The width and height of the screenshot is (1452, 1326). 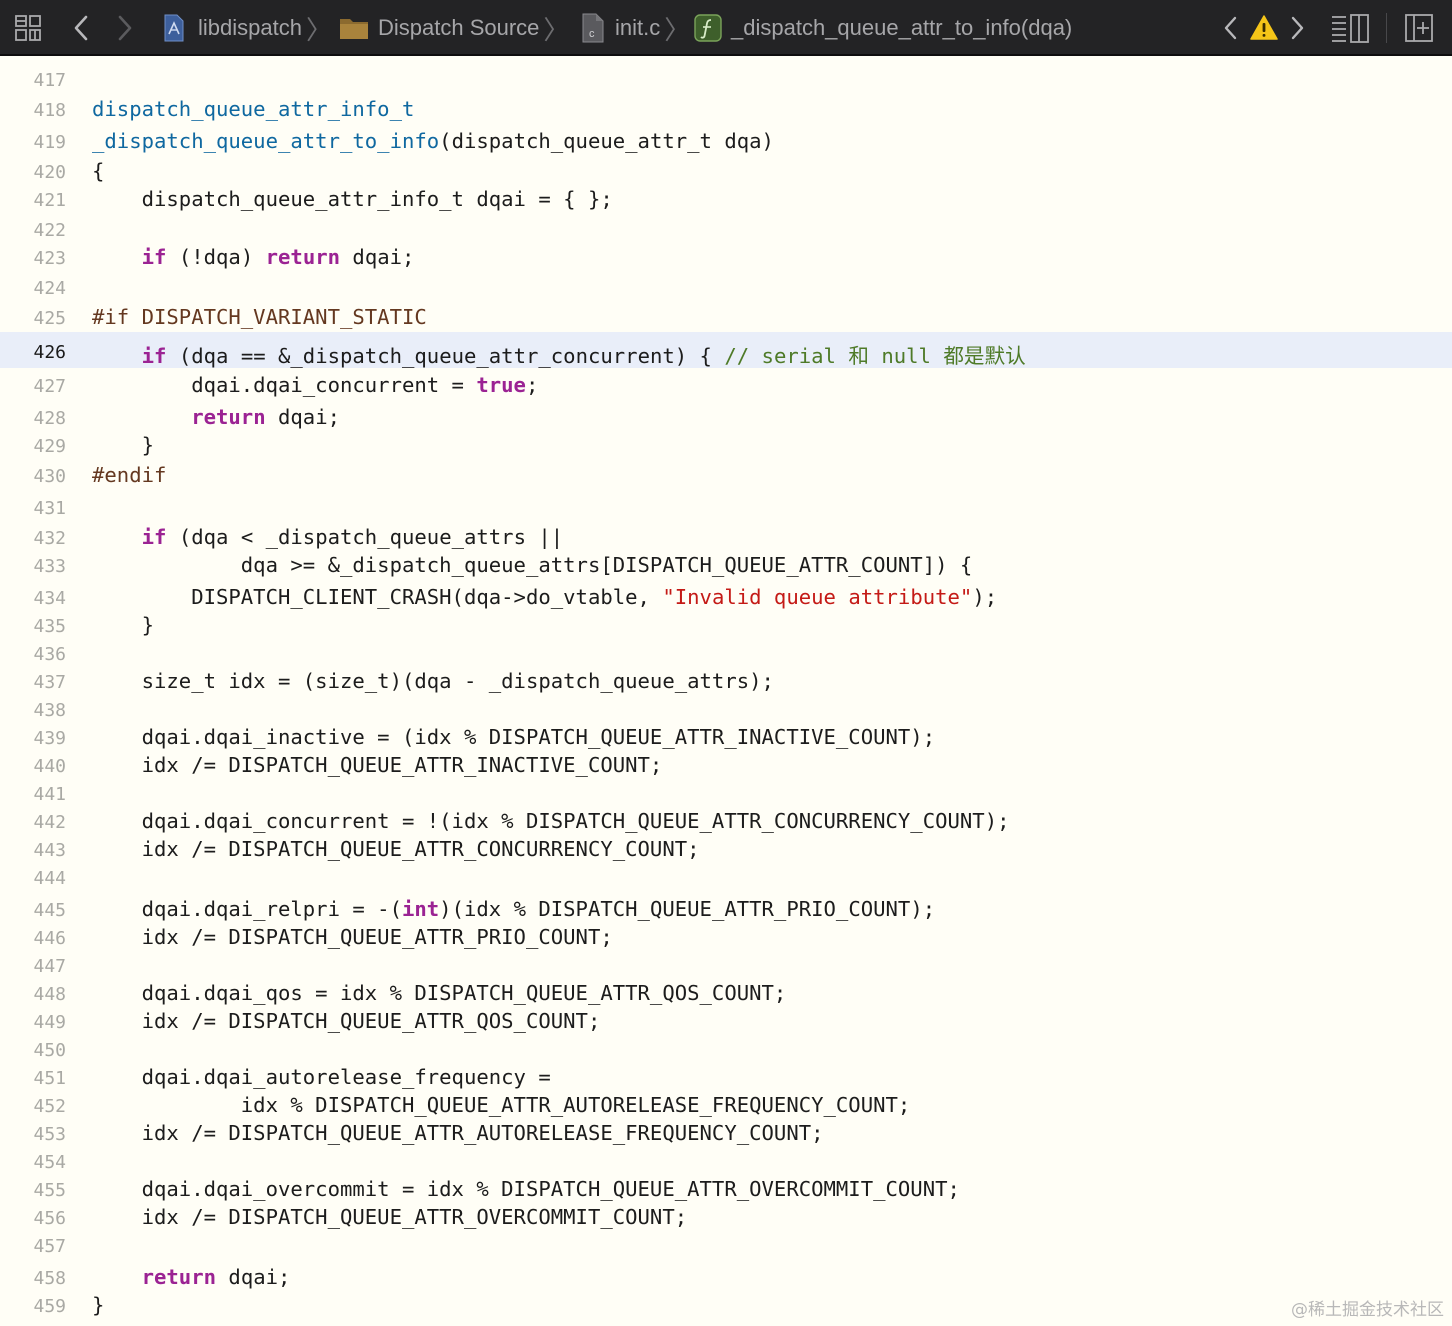 I want to click on code-line: 431, so click(x=726, y=509).